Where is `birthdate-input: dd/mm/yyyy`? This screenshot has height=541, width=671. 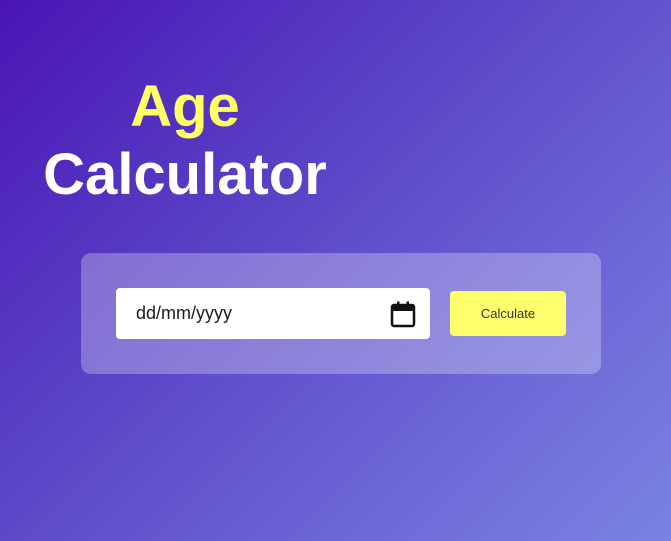
birthdate-input: dd/mm/yyyy is located at coordinates (273, 313).